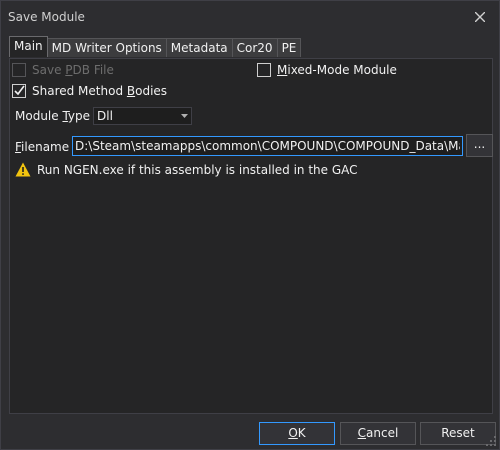 Image resolution: width=500 pixels, height=450 pixels. I want to click on mixed-mode-row: Mixed-Mode Module, so click(327, 70).